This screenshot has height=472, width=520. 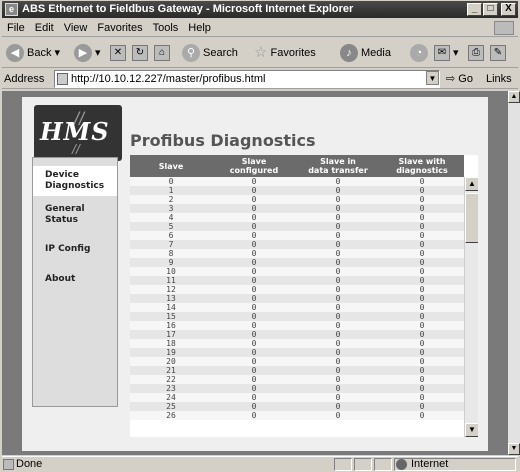 I want to click on stop-button: ✕, so click(x=118, y=53).